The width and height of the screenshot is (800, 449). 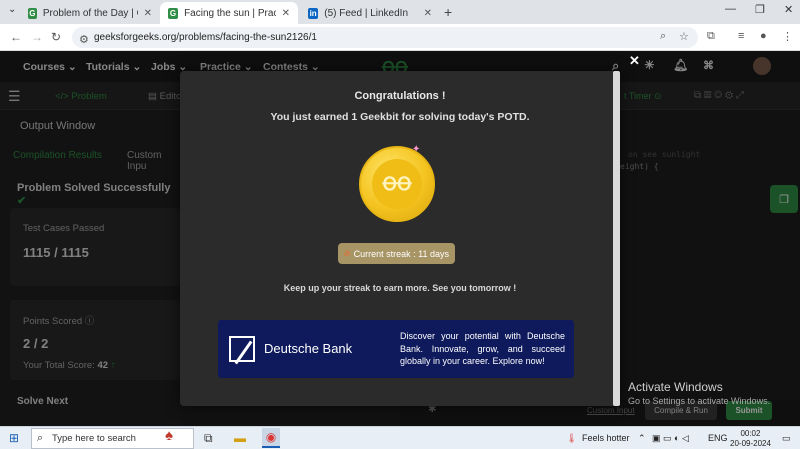 What do you see at coordinates (616, 238) in the screenshot?
I see `modal-scrollbar` at bounding box center [616, 238].